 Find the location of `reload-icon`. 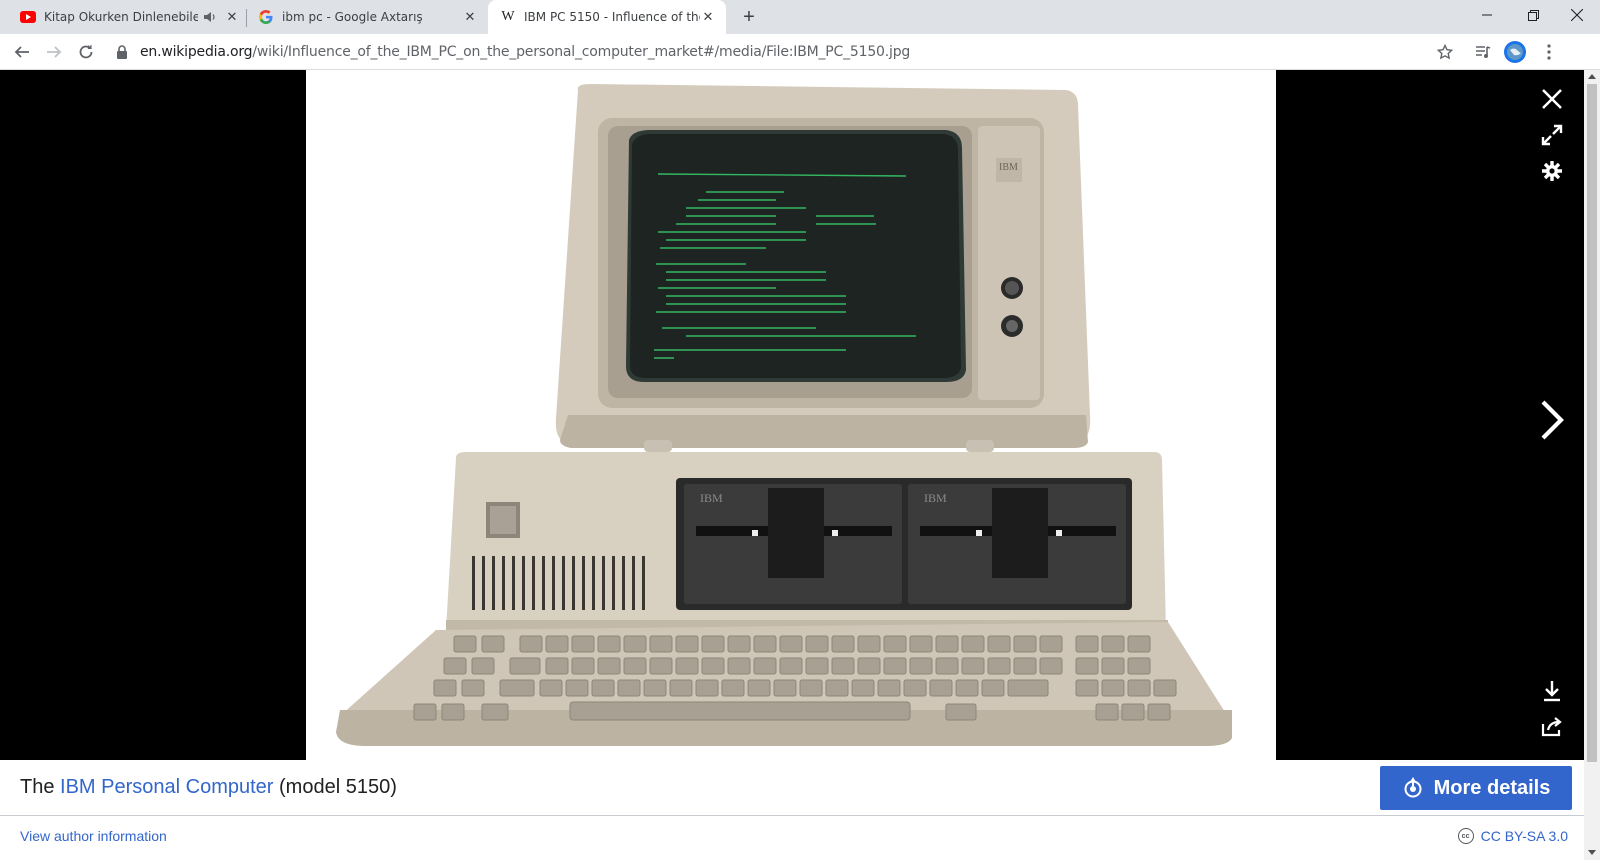

reload-icon is located at coordinates (86, 52).